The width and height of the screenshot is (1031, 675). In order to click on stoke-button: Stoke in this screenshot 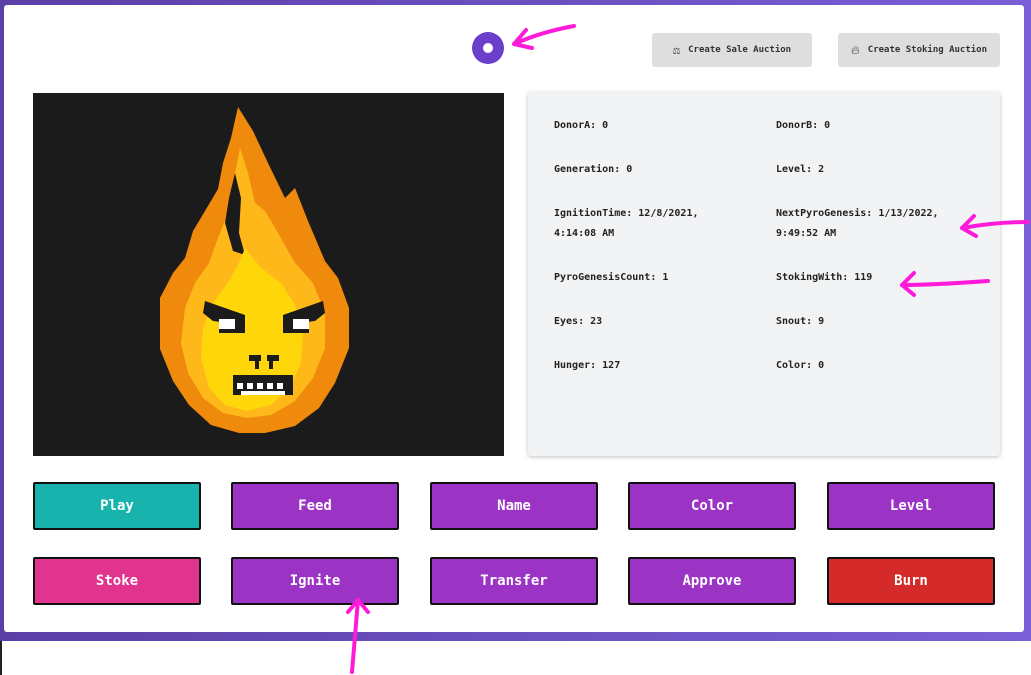, I will do `click(117, 581)`.